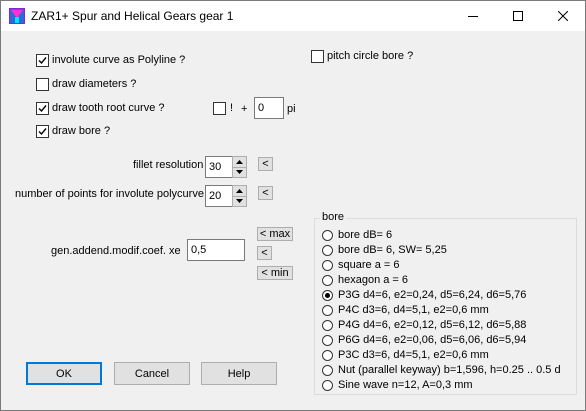  I want to click on involute-polyline-checkbox, so click(42, 60).